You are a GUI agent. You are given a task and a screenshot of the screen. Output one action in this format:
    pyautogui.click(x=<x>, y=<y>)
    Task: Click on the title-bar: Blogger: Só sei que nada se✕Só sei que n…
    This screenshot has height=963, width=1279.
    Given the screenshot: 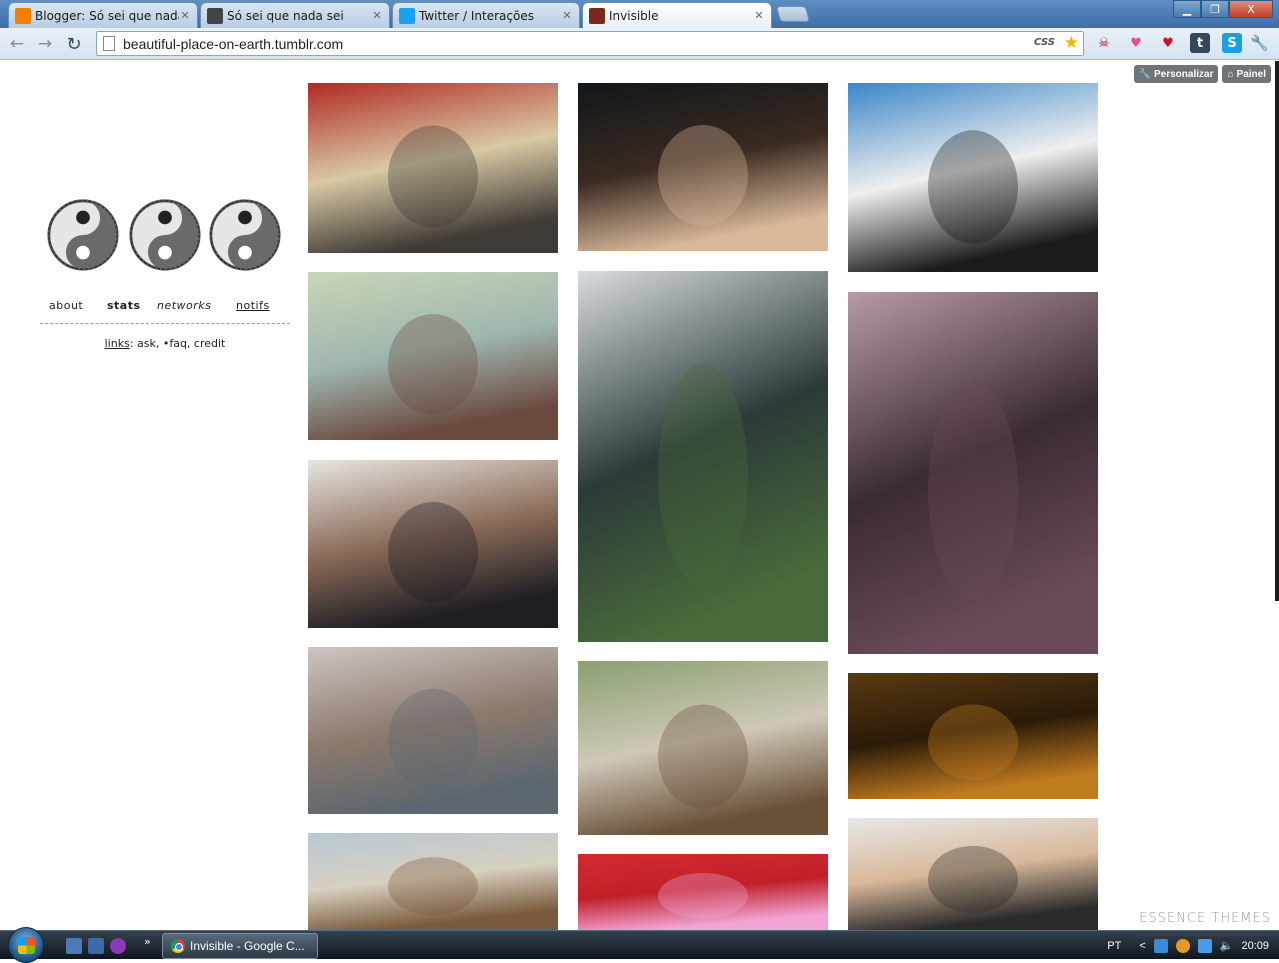 What is the action you would take?
    pyautogui.click(x=639, y=14)
    